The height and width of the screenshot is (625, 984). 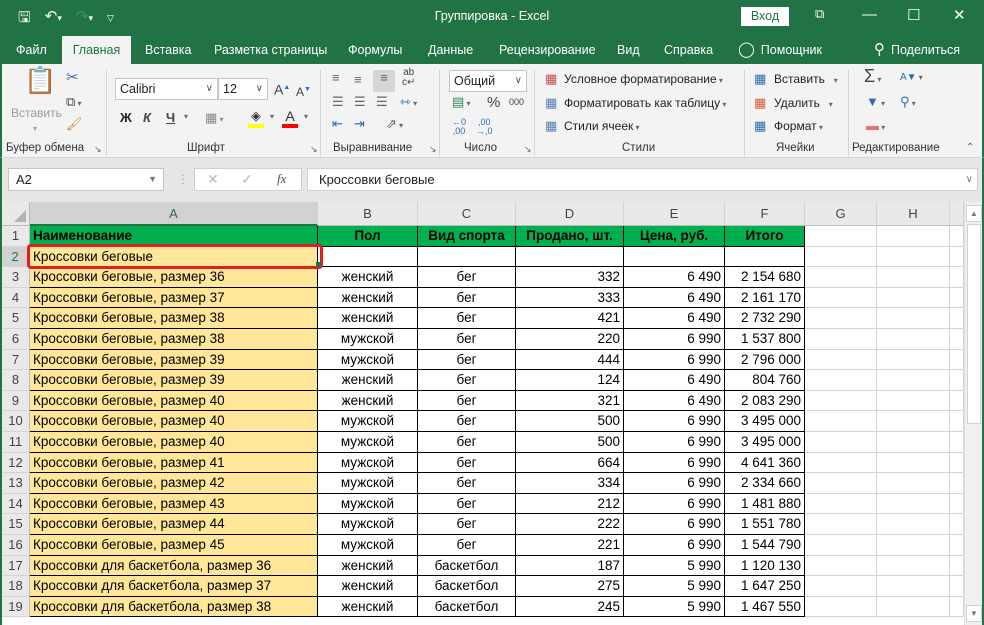 What do you see at coordinates (359, 124) in the screenshot?
I see `increase-indent-icon: ⇥` at bounding box center [359, 124].